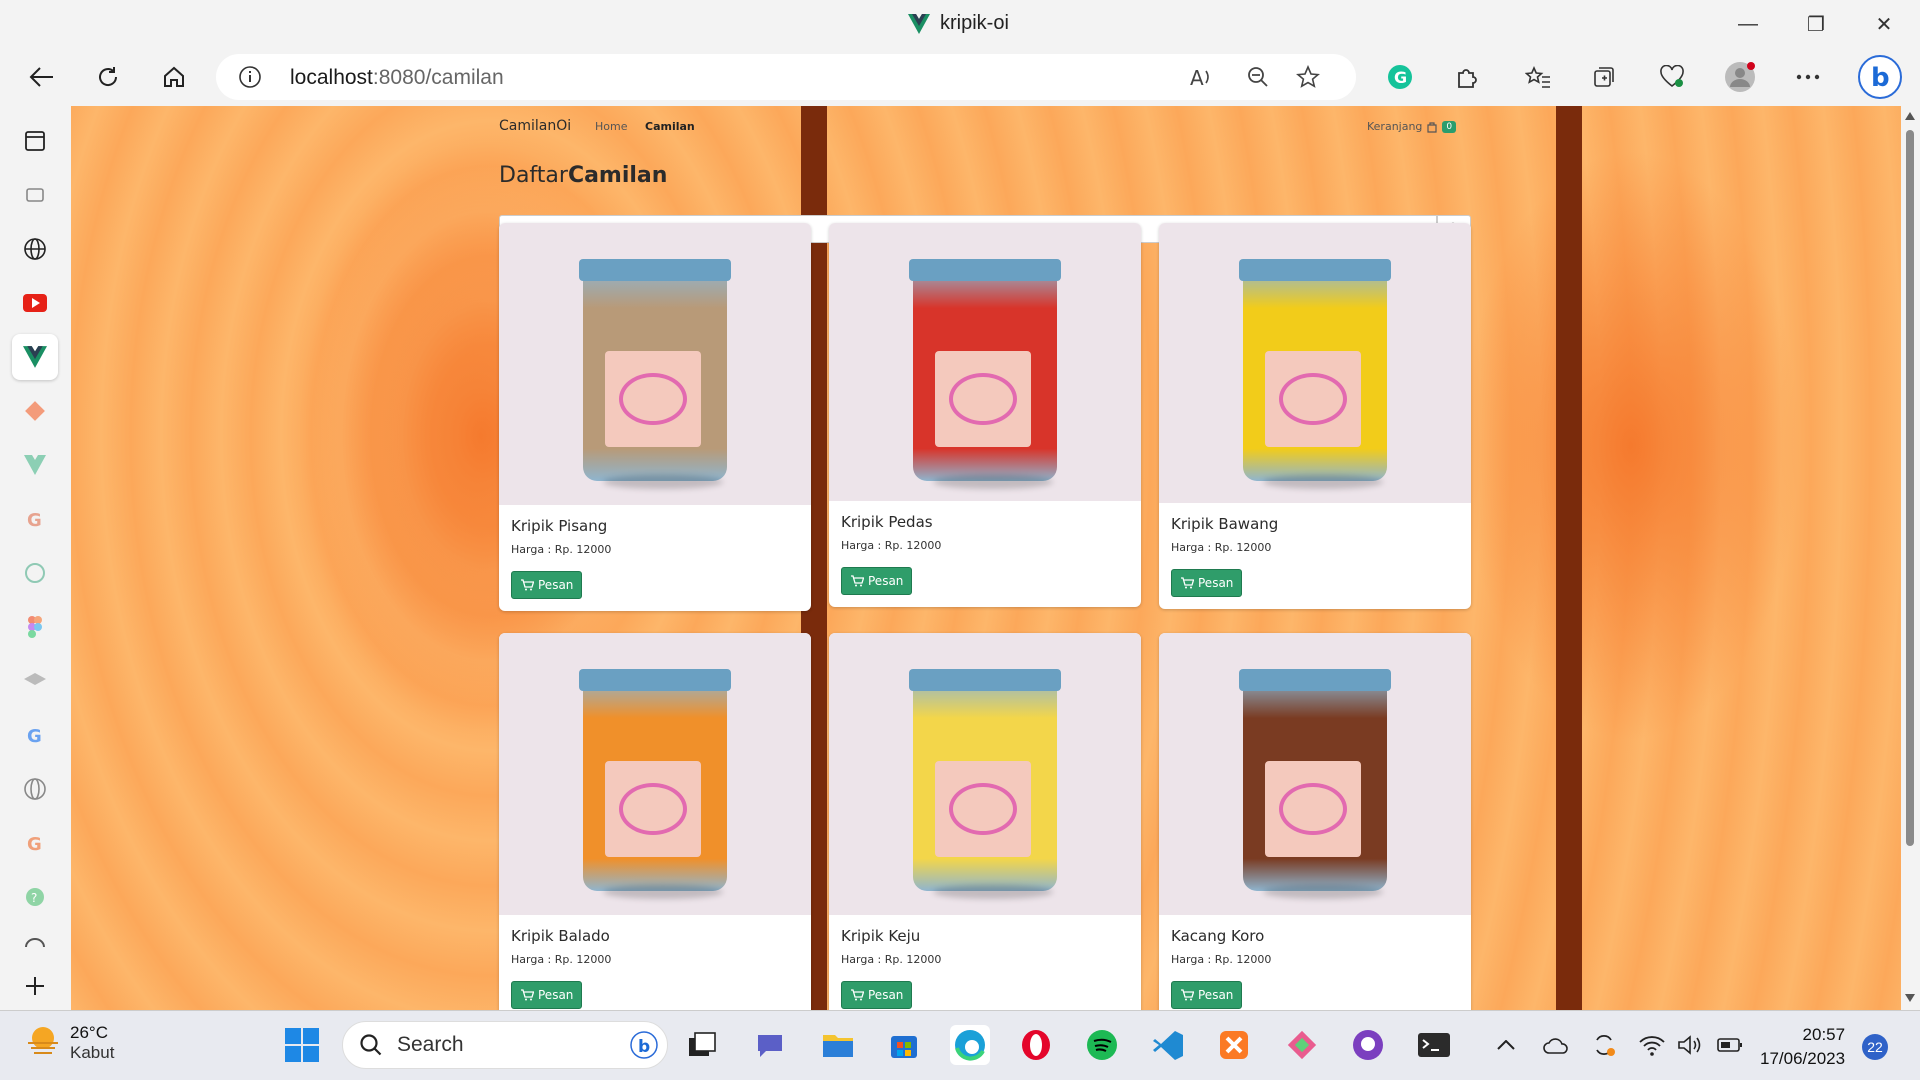  What do you see at coordinates (653, 399) in the screenshot?
I see `bag-logo` at bounding box center [653, 399].